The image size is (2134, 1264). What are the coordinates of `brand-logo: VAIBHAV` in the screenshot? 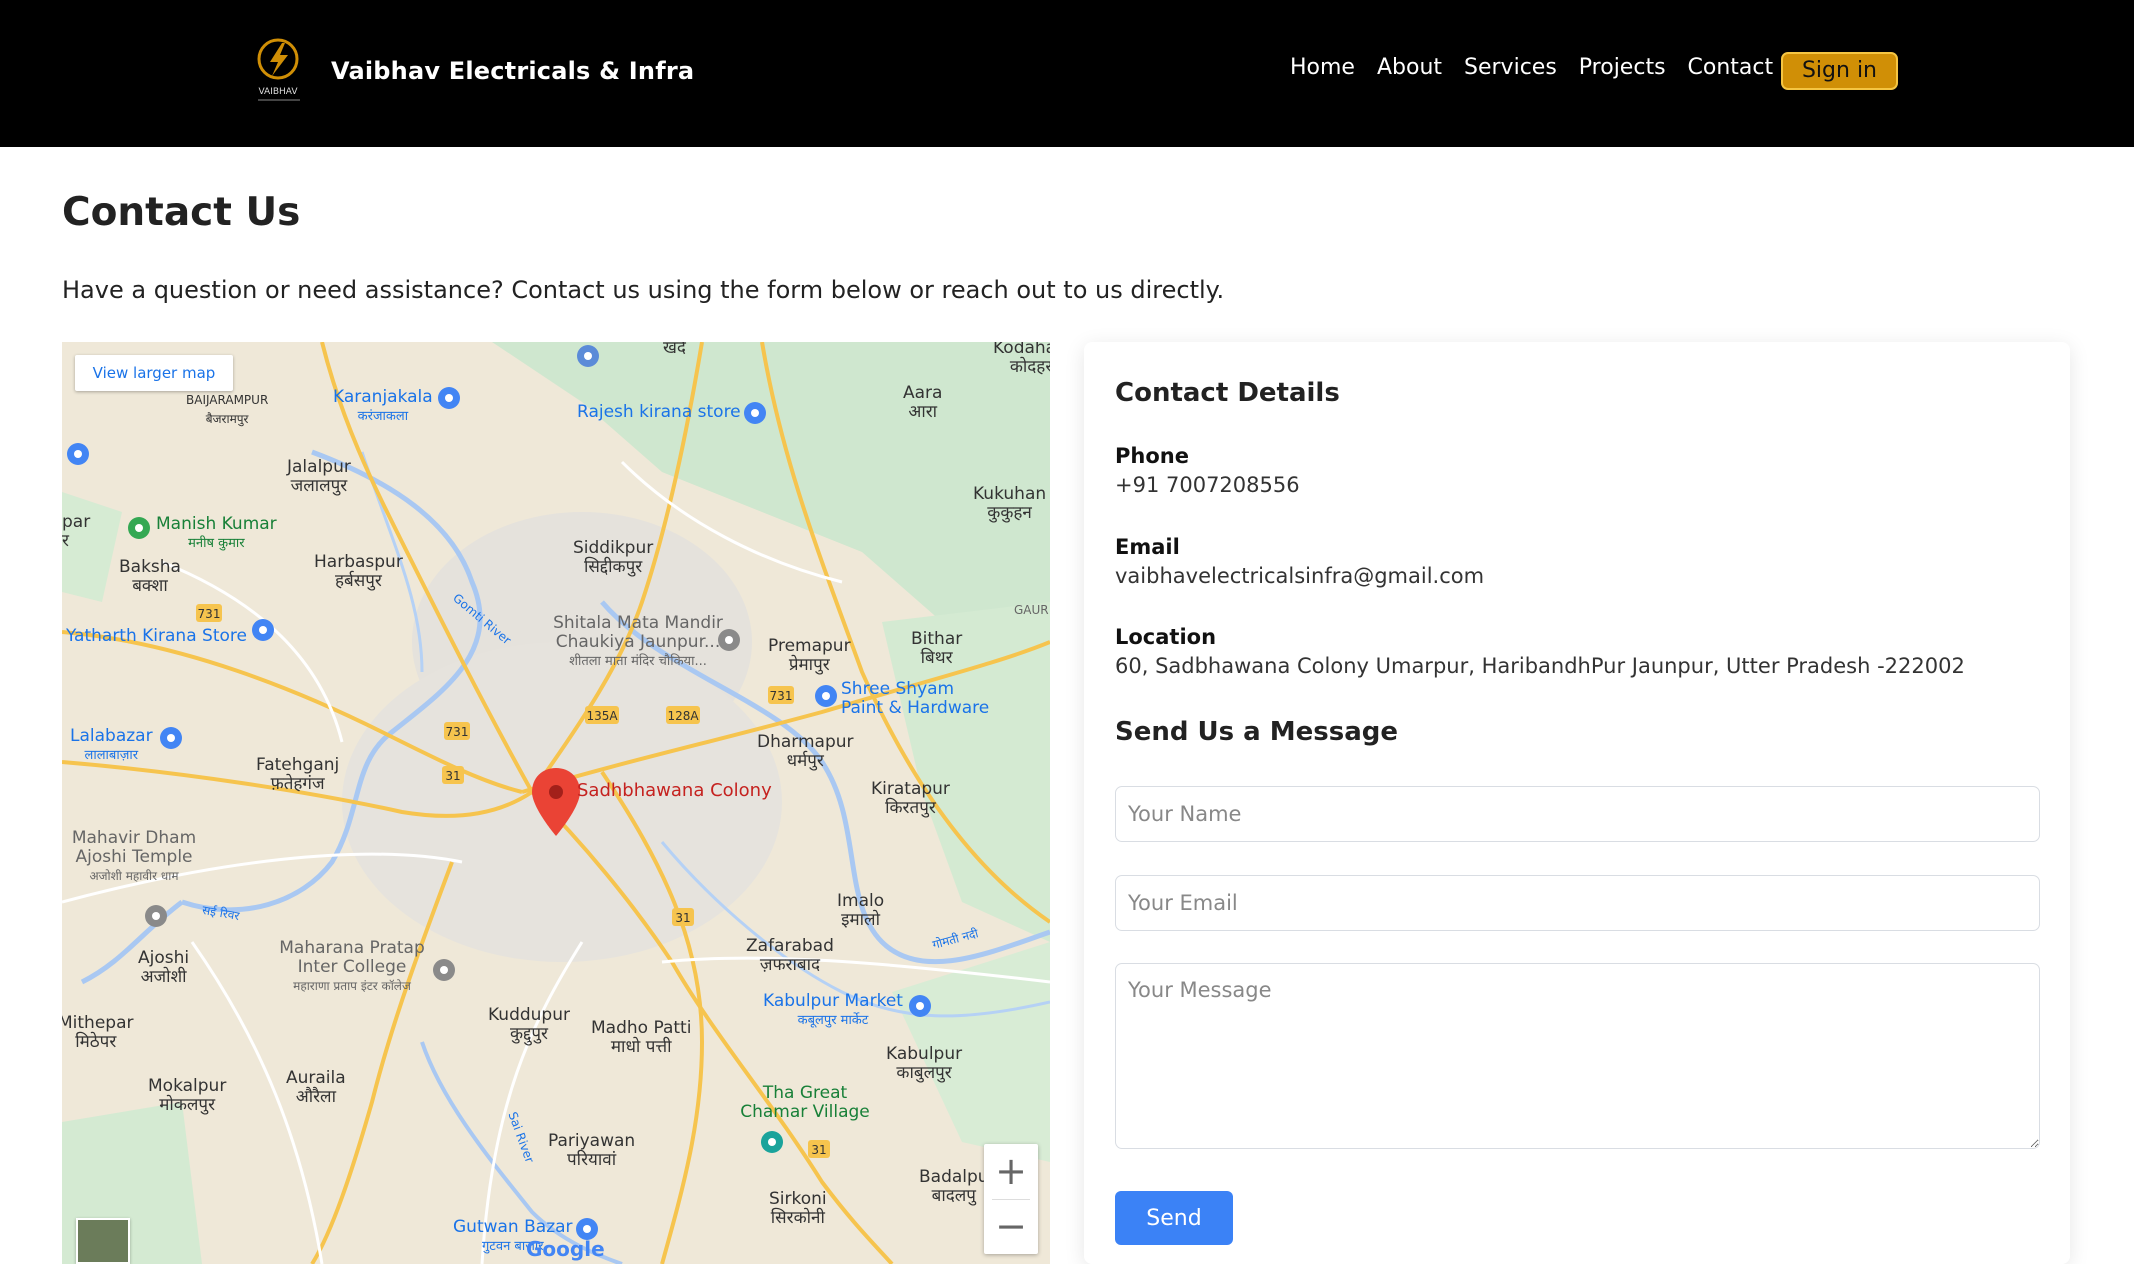 It's located at (281, 70).